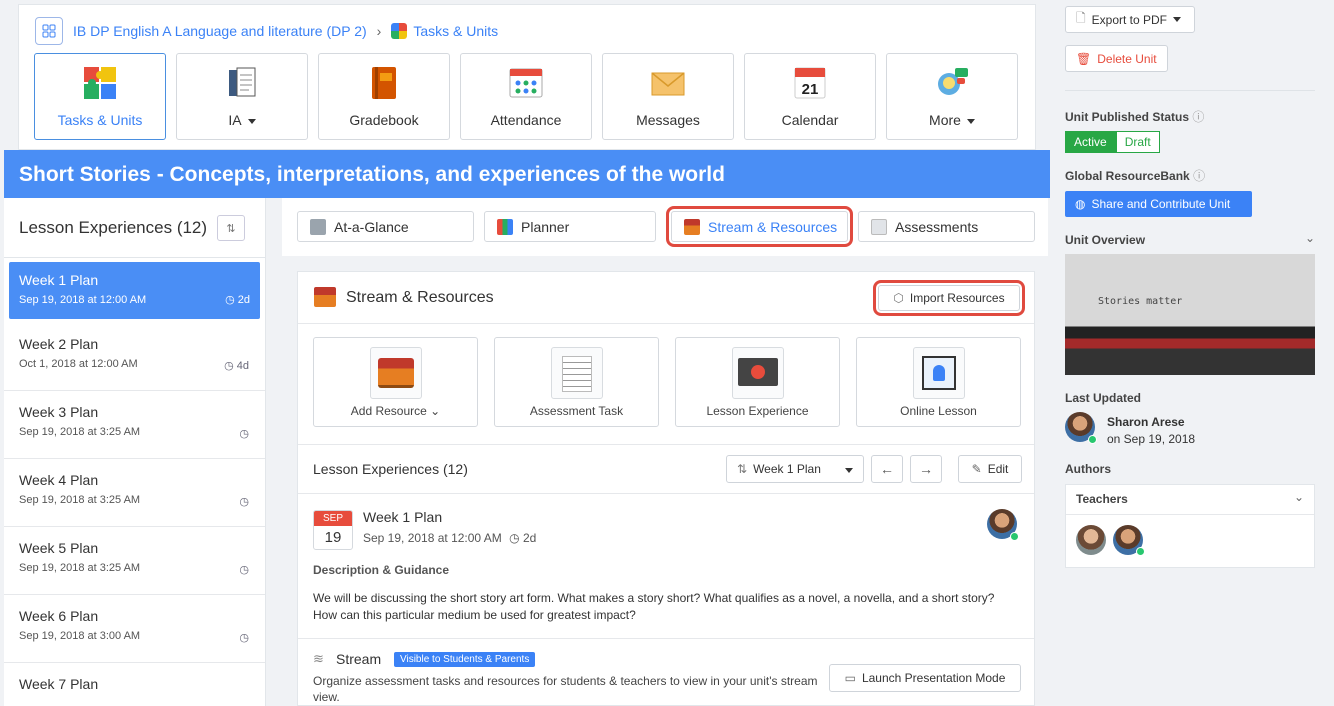 This screenshot has width=1334, height=706. I want to click on tab-planner: Planner, so click(570, 226).